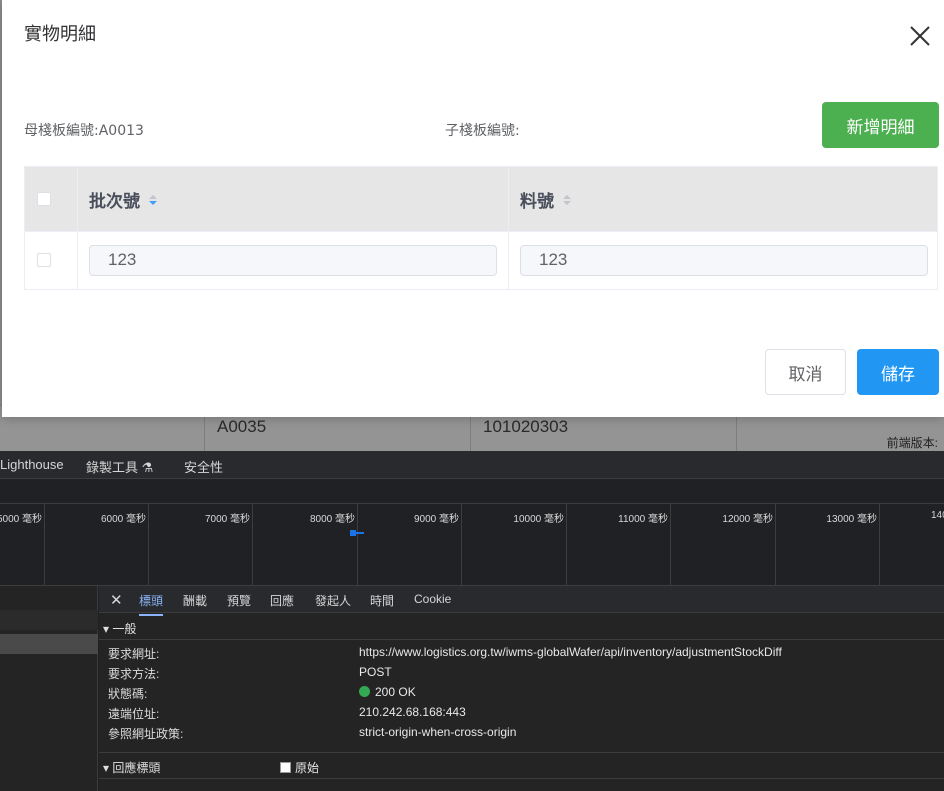 The height and width of the screenshot is (791, 944). What do you see at coordinates (293, 260) in the screenshot?
I see `batch-number-input: 123` at bounding box center [293, 260].